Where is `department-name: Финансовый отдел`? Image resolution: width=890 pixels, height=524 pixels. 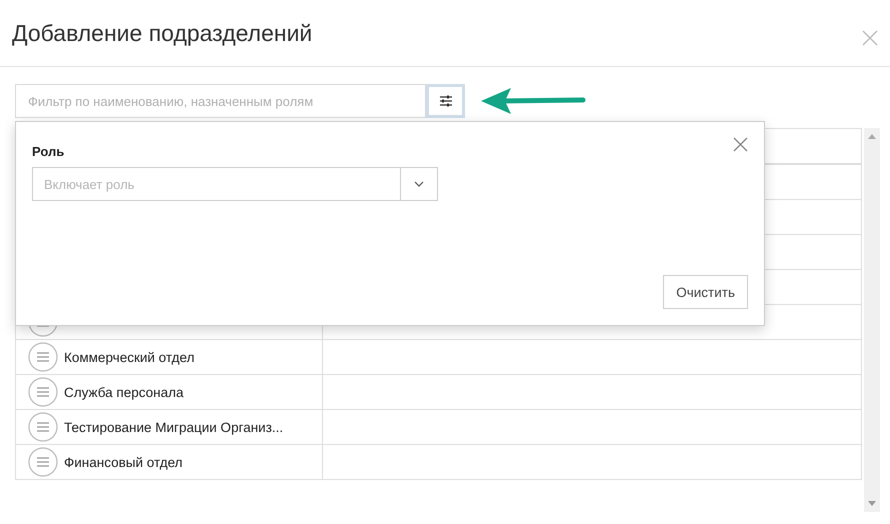
department-name: Финансовый отдел is located at coordinates (123, 462).